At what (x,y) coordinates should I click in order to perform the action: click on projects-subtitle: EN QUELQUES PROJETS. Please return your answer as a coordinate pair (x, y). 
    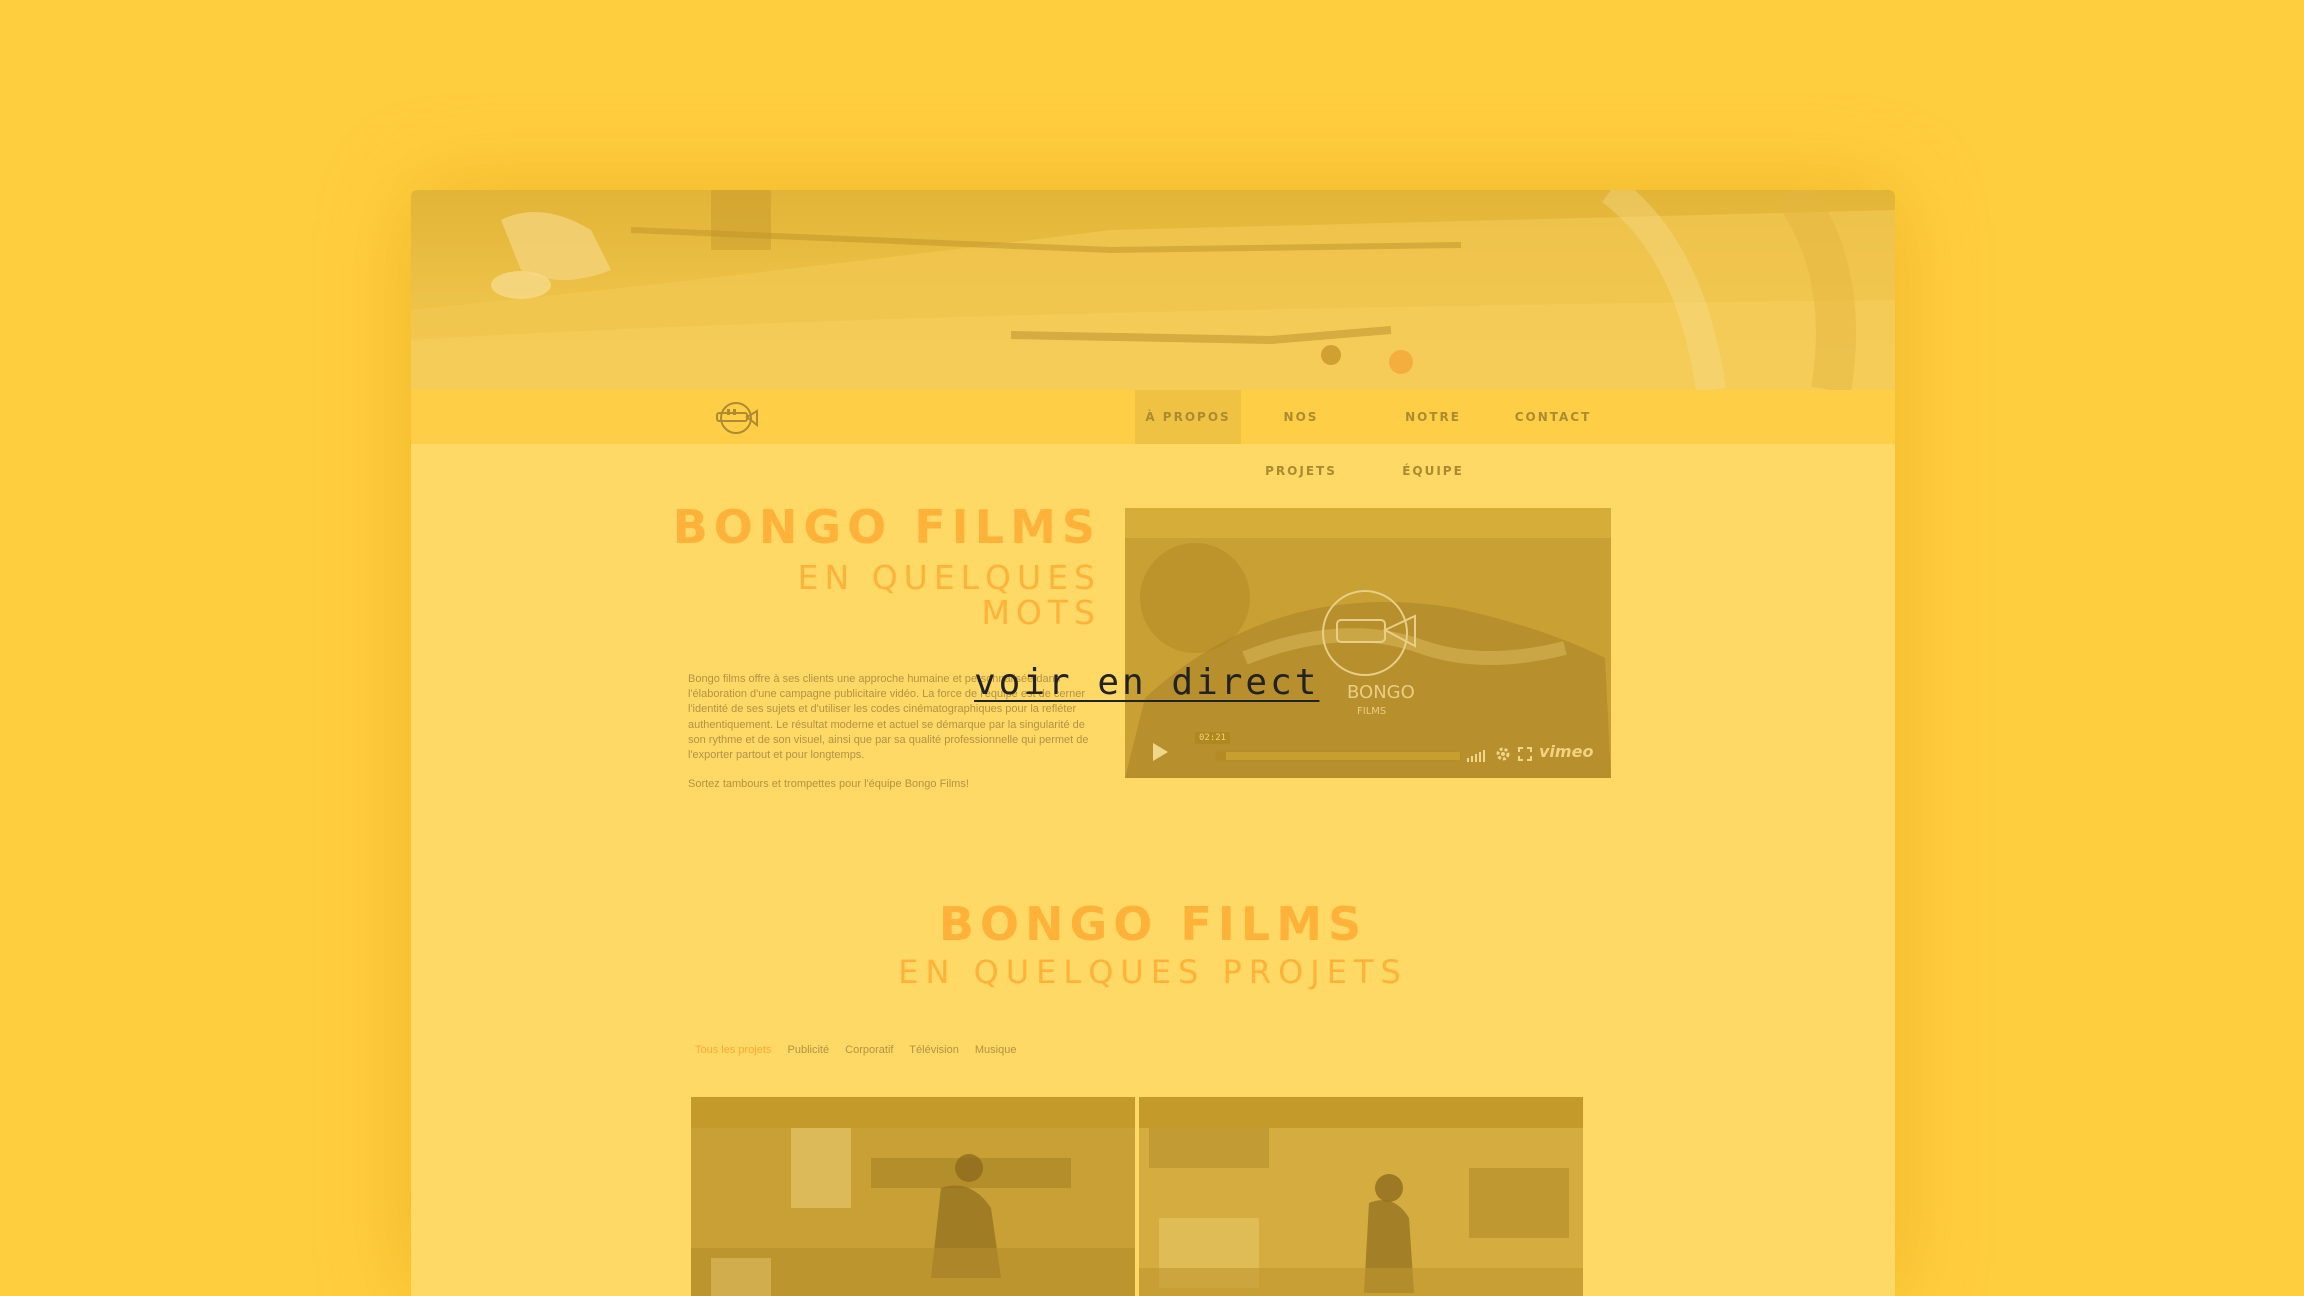
    Looking at the image, I should click on (1153, 972).